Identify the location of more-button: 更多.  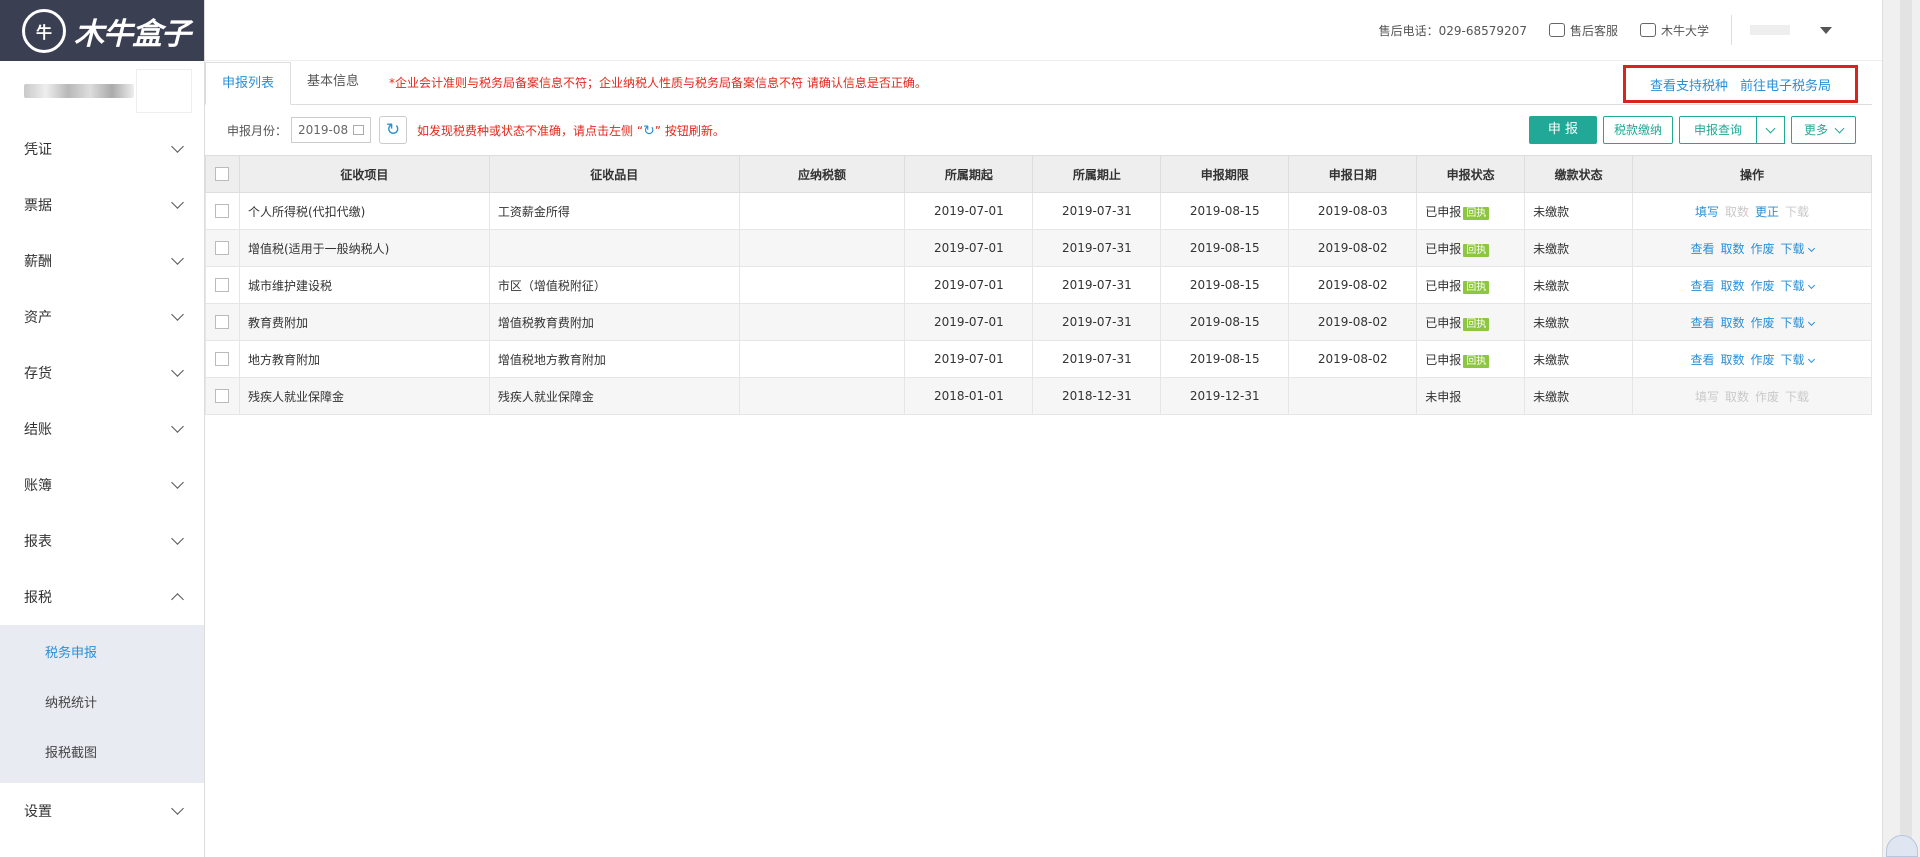
(1823, 130).